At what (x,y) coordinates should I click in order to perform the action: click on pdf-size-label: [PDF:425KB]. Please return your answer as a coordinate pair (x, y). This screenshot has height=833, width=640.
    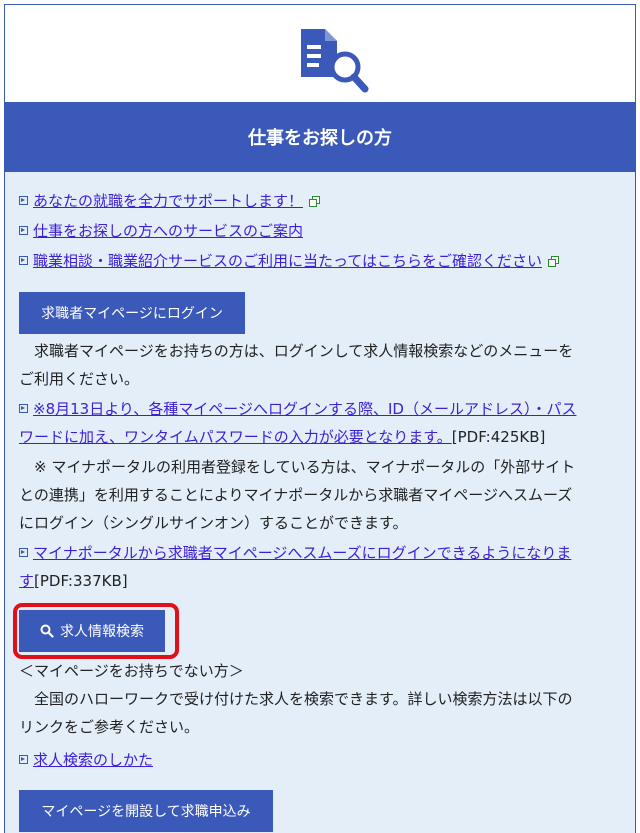
    Looking at the image, I should click on (498, 437).